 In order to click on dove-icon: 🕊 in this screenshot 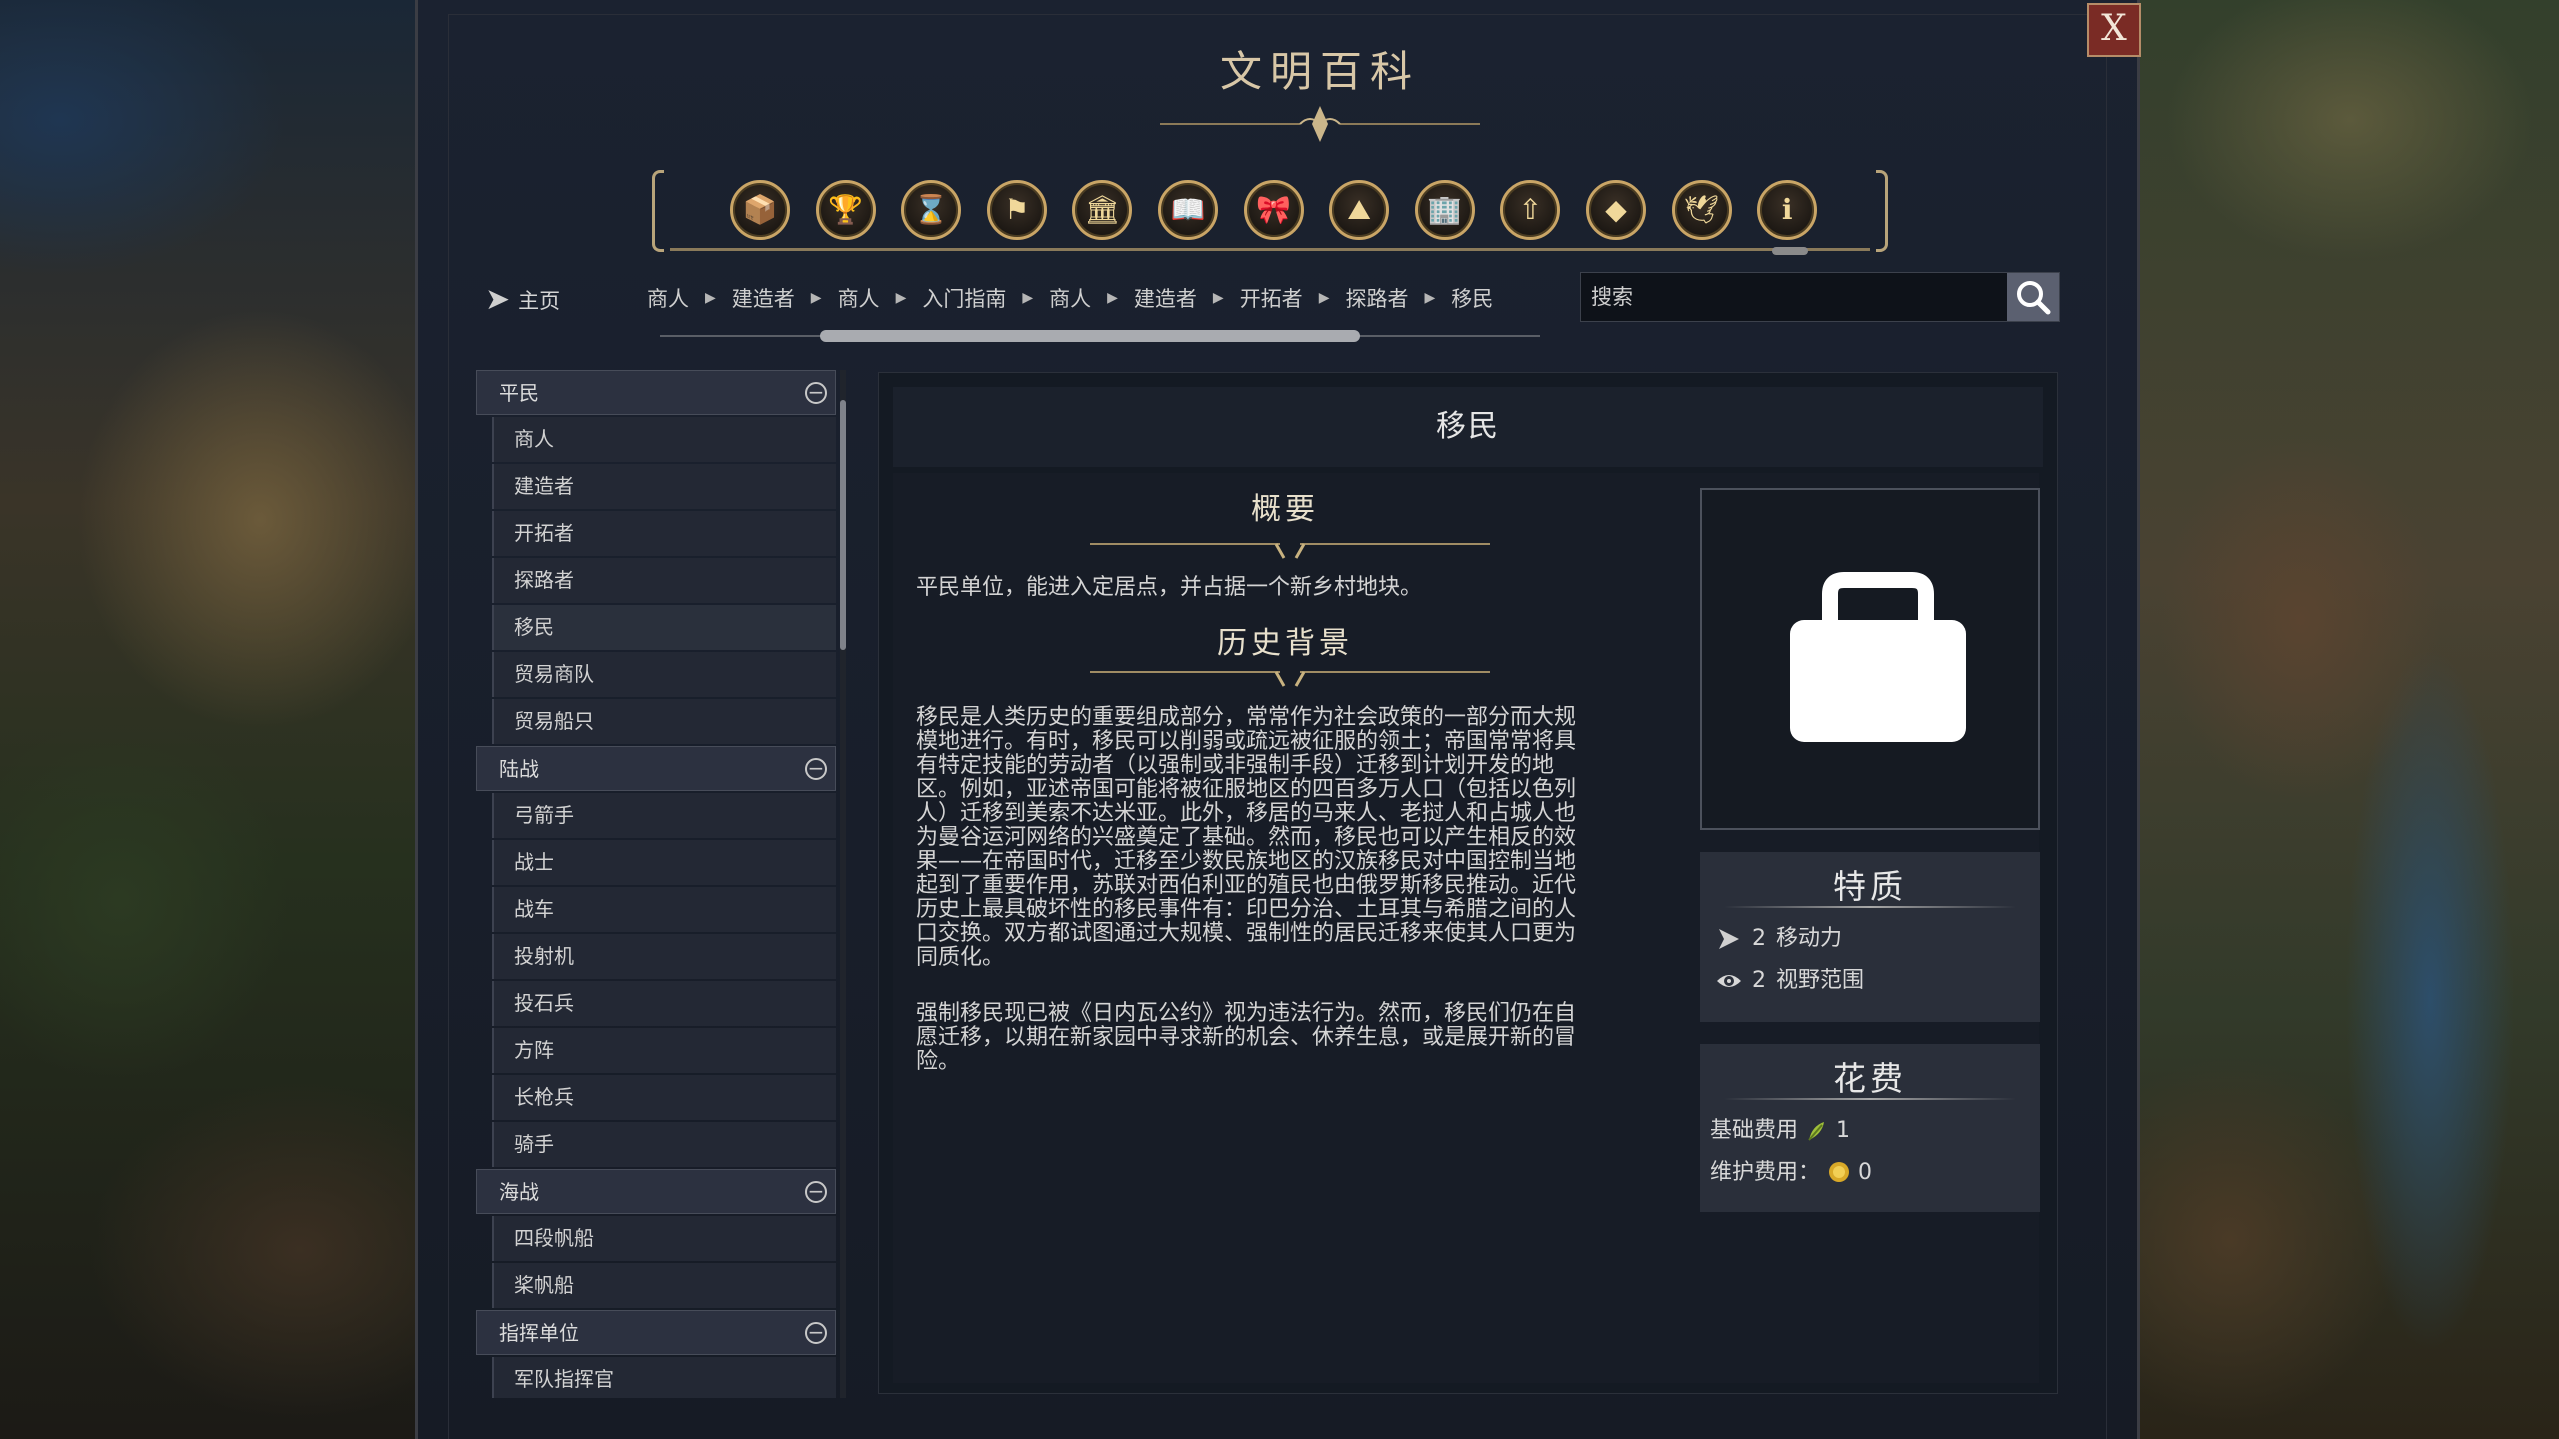, I will do `click(1701, 210)`.